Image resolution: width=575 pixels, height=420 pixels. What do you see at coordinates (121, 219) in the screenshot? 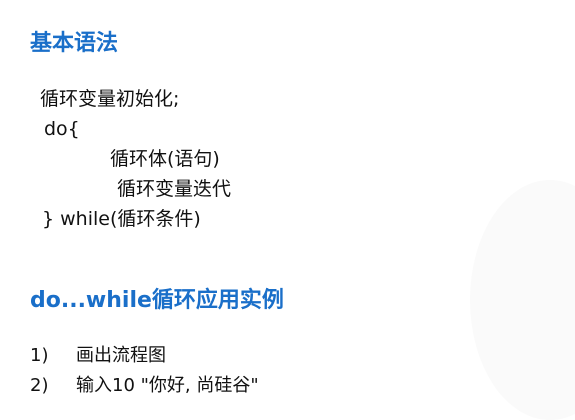
I see `code-line-while: } while(循环条件)` at bounding box center [121, 219].